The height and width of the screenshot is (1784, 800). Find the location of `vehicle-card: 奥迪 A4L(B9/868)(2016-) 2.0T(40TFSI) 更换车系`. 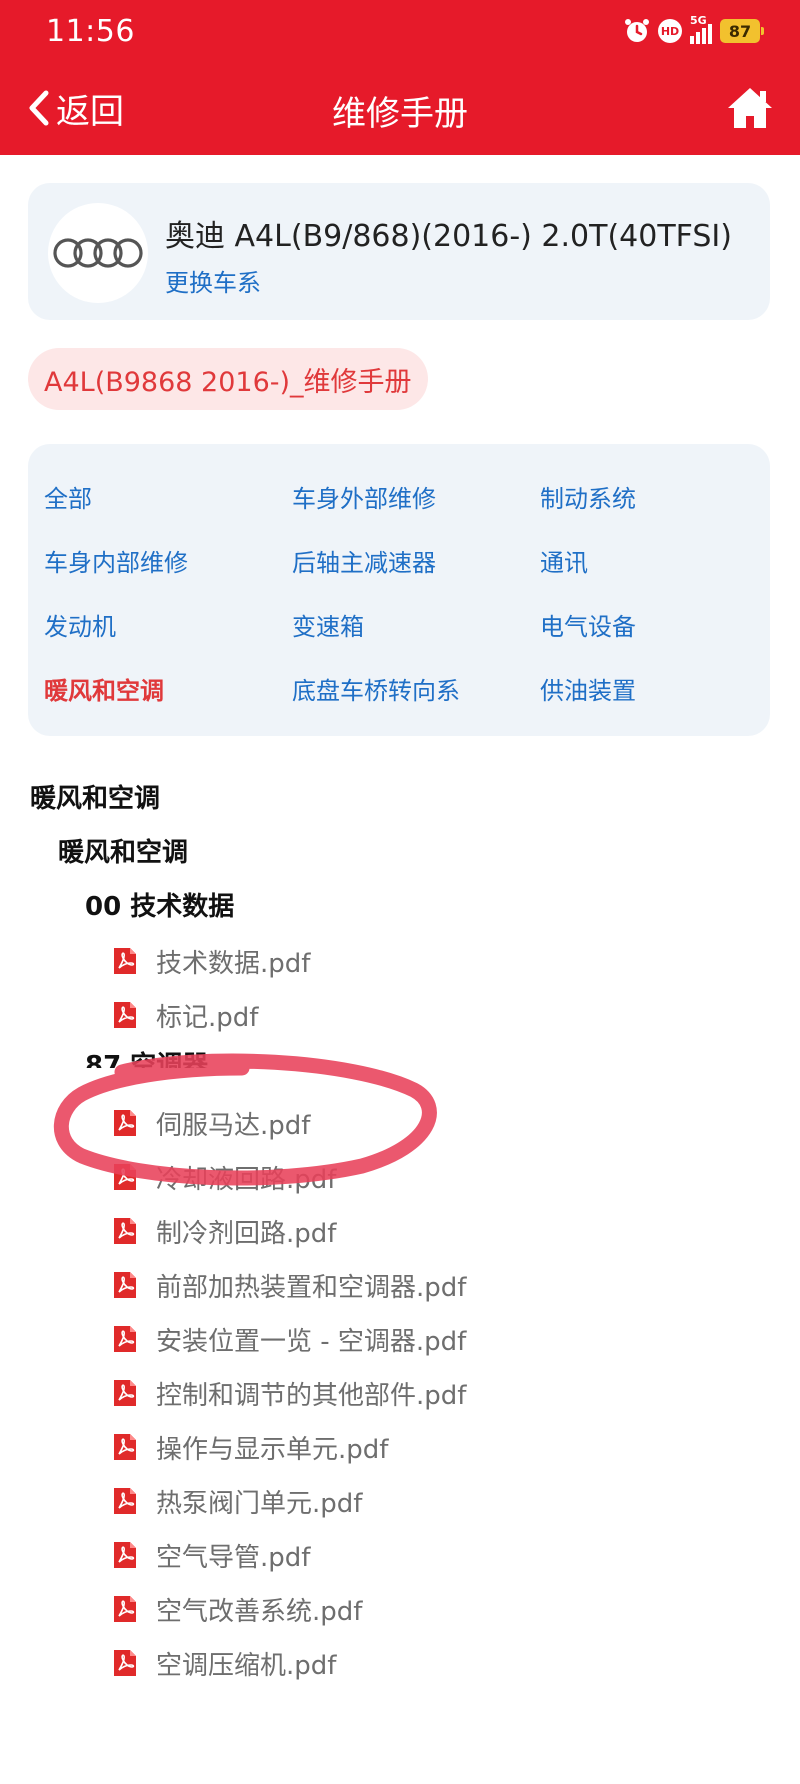

vehicle-card: 奥迪 A4L(B9/868)(2016-) 2.0T(40TFSI) 更换车系 is located at coordinates (399, 251).